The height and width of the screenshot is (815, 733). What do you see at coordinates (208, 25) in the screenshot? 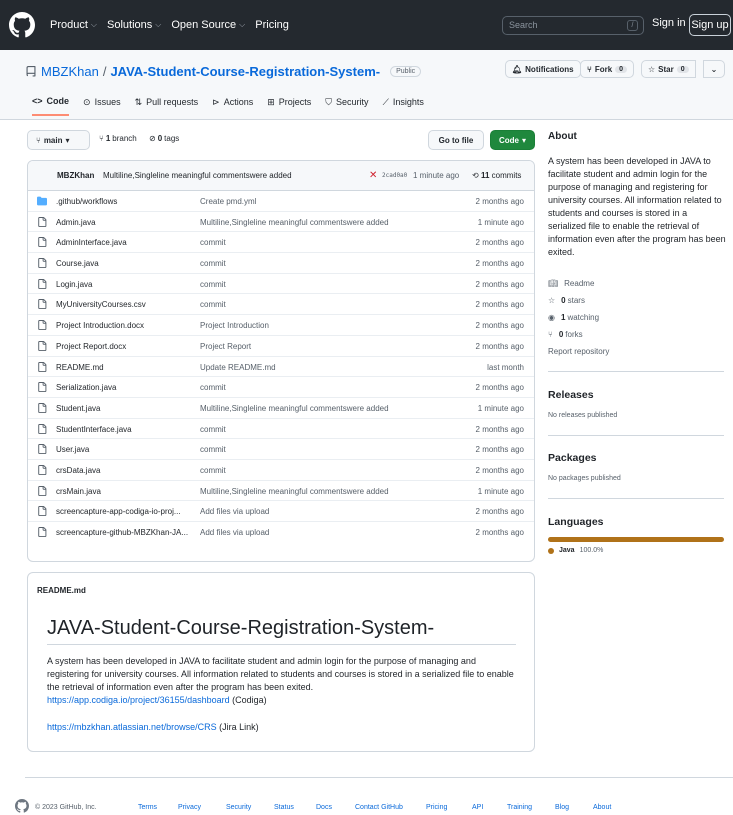
I see `nav-open-source: Open Source ⌵` at bounding box center [208, 25].